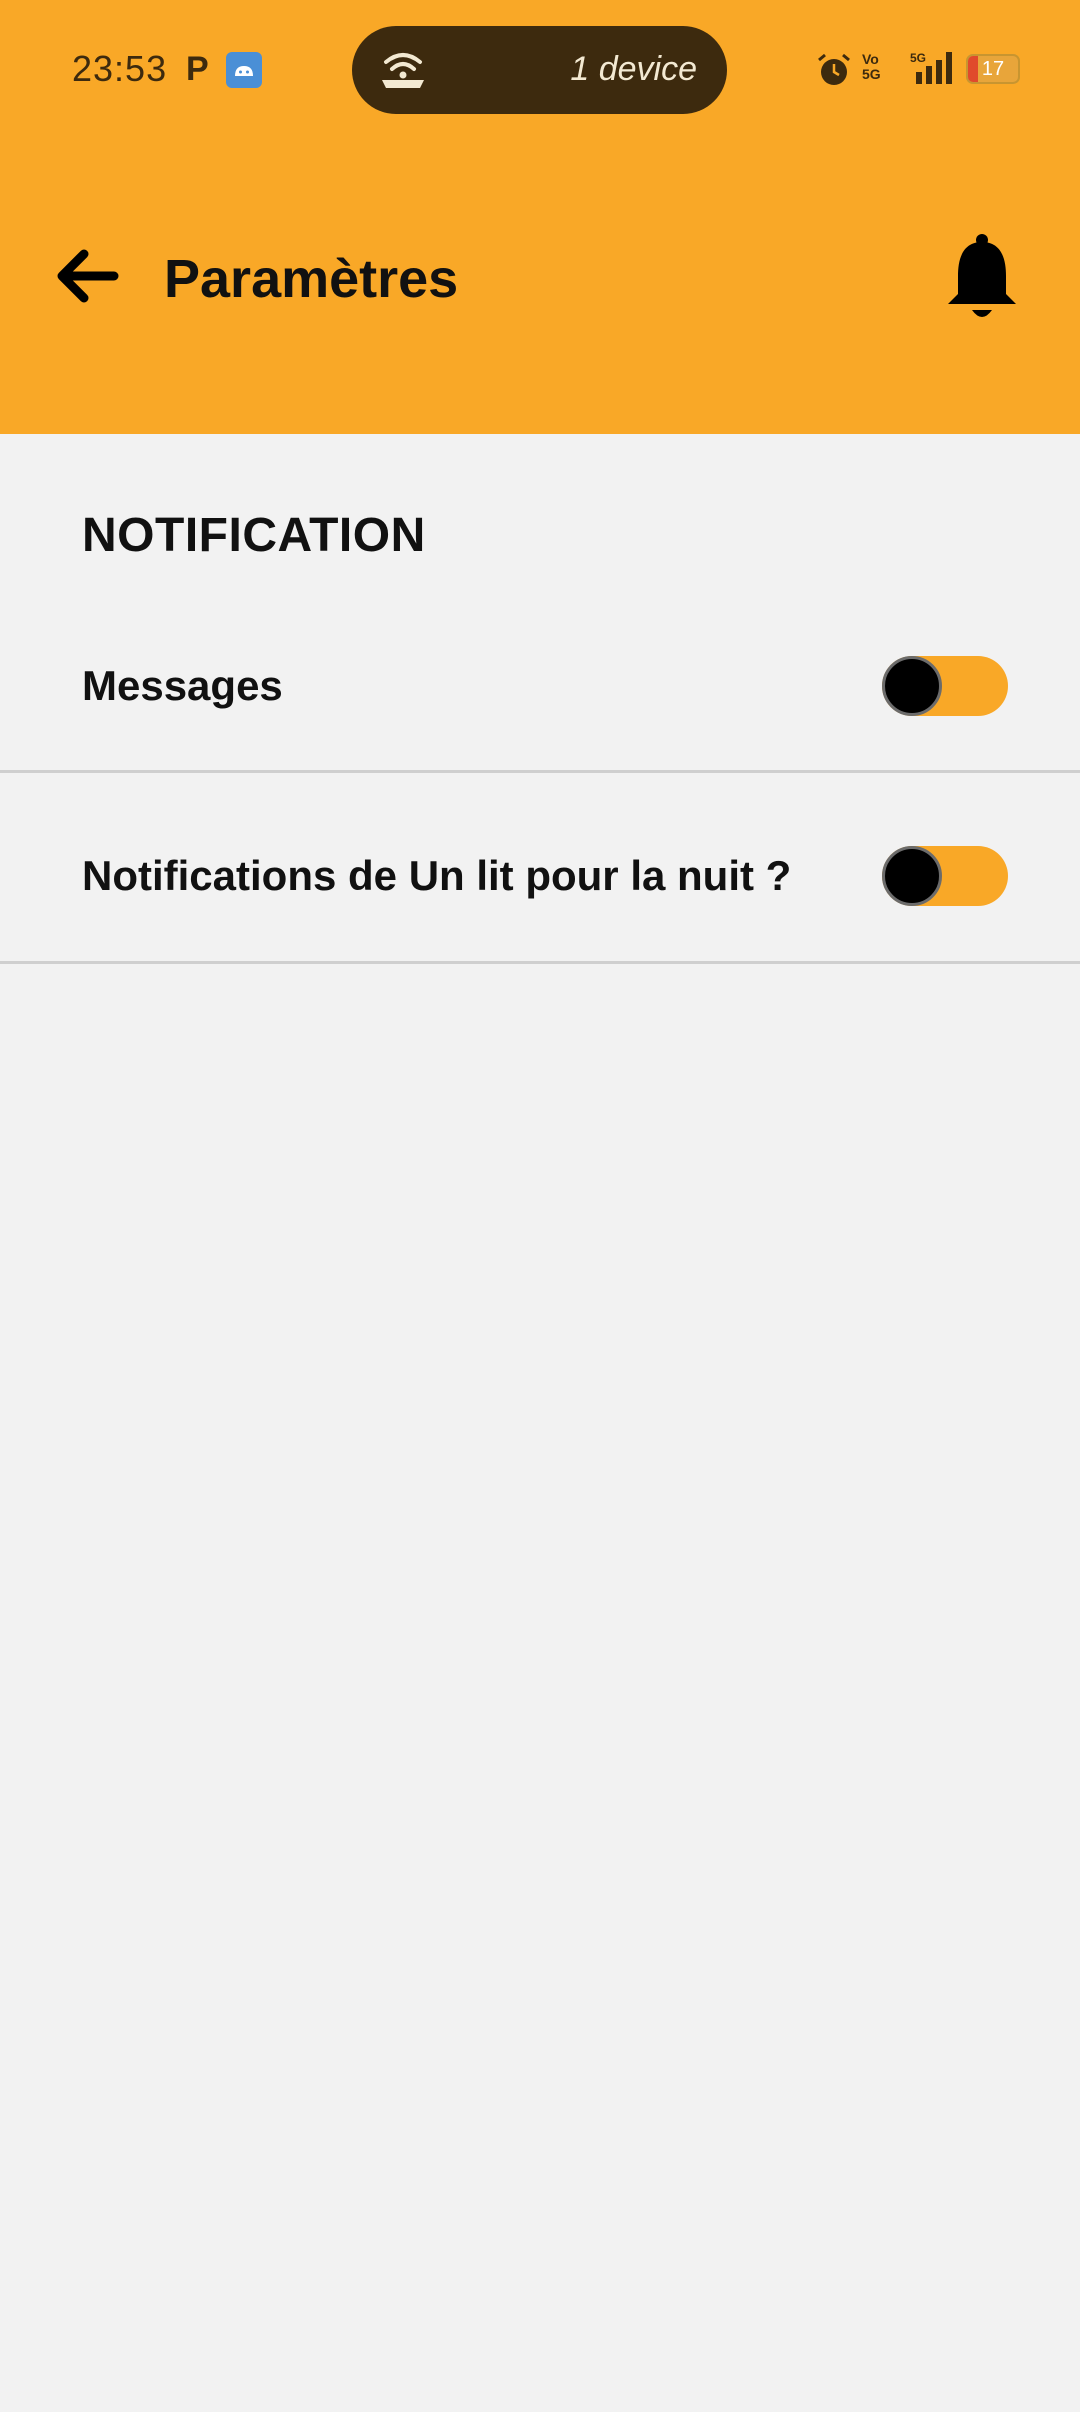 The image size is (1080, 2412). I want to click on battery-icon: 17, so click(993, 69).